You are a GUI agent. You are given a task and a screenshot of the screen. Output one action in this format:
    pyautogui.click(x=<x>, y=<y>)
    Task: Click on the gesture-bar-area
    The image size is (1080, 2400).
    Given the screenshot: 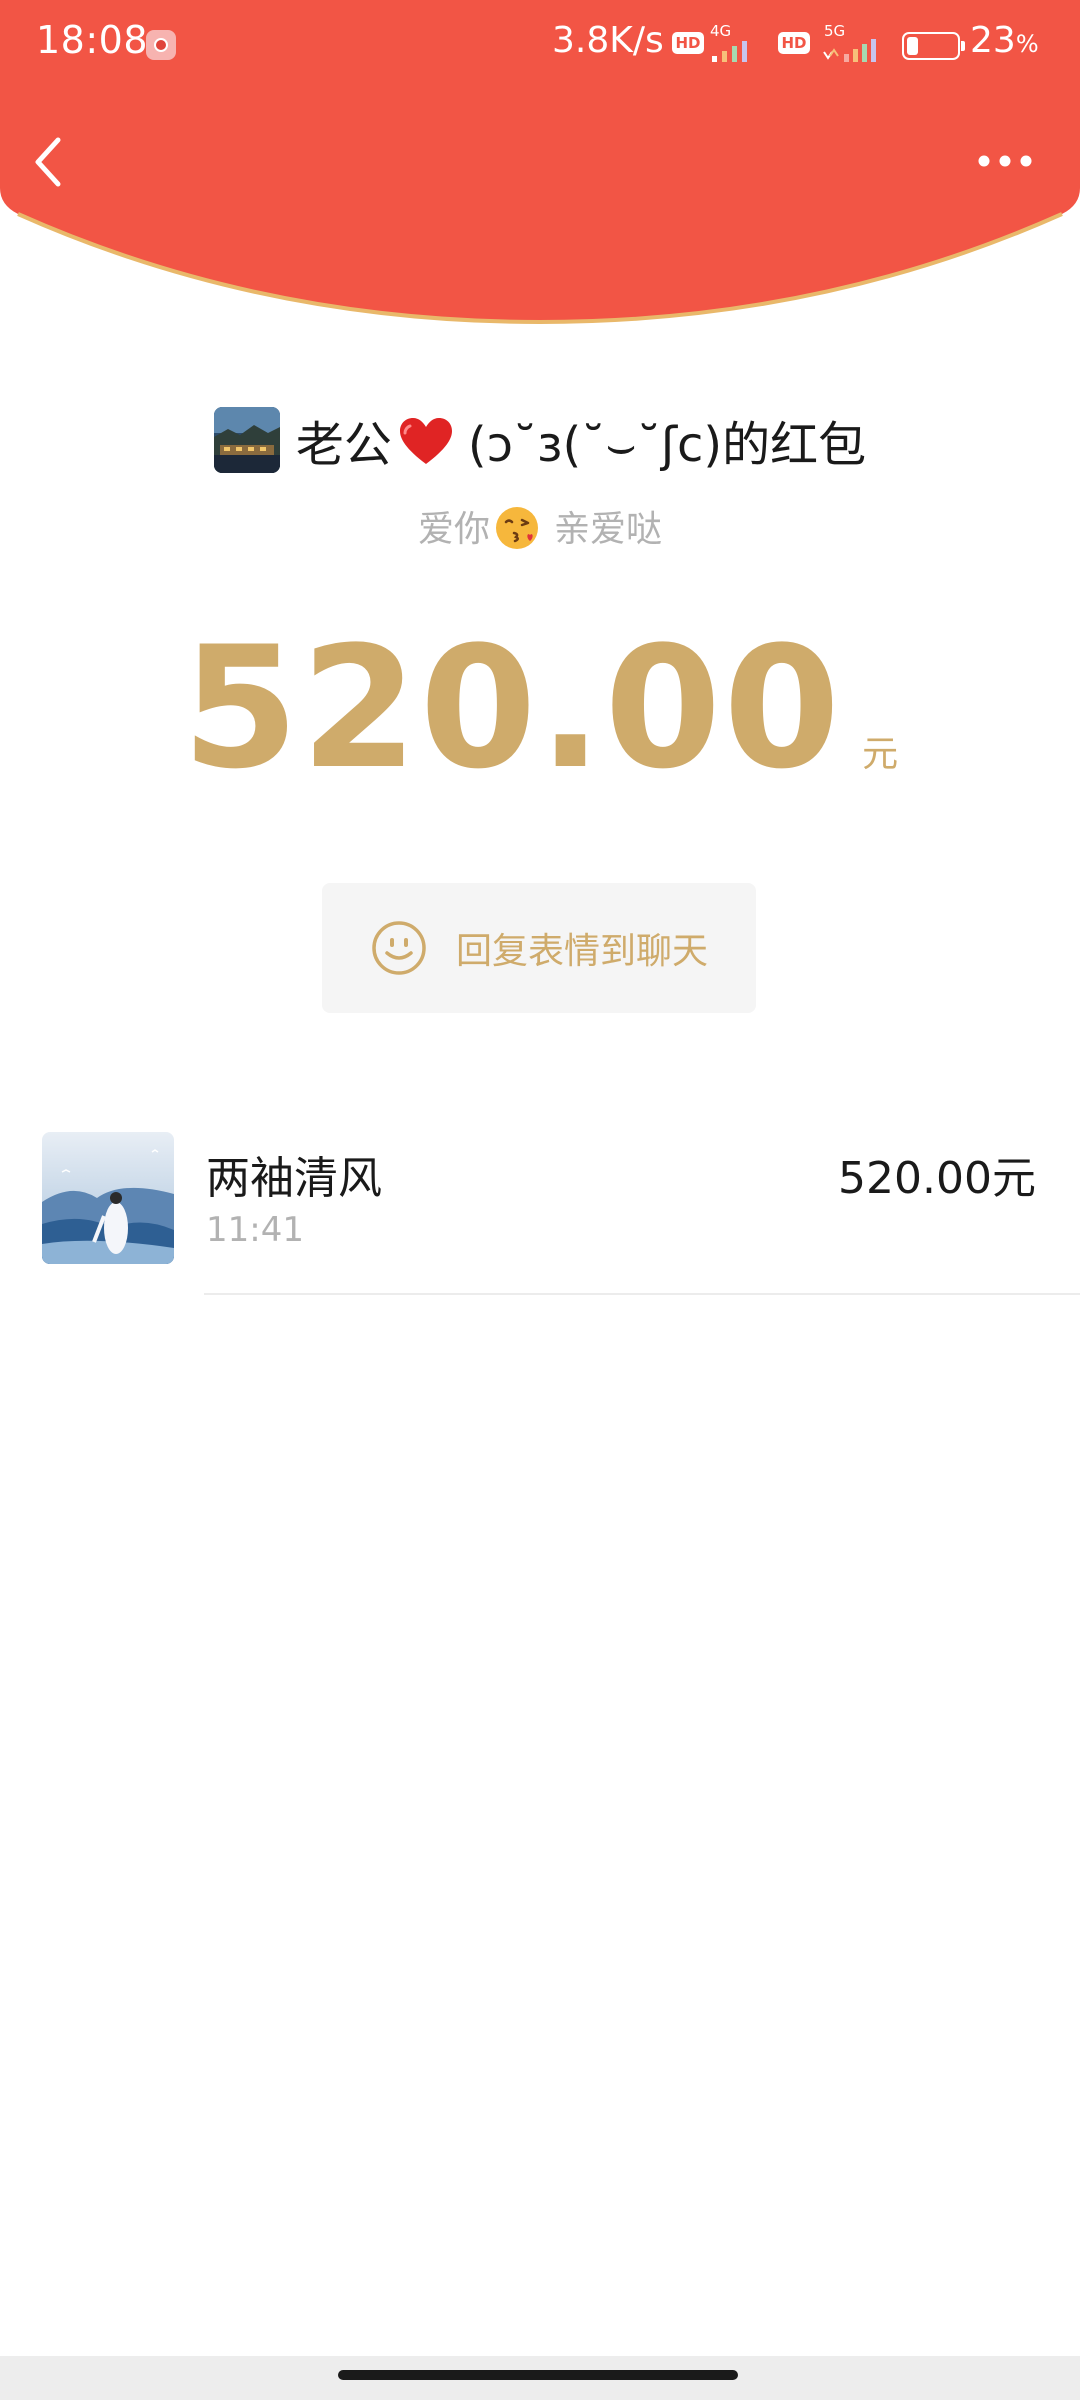 What is the action you would take?
    pyautogui.click(x=540, y=2378)
    